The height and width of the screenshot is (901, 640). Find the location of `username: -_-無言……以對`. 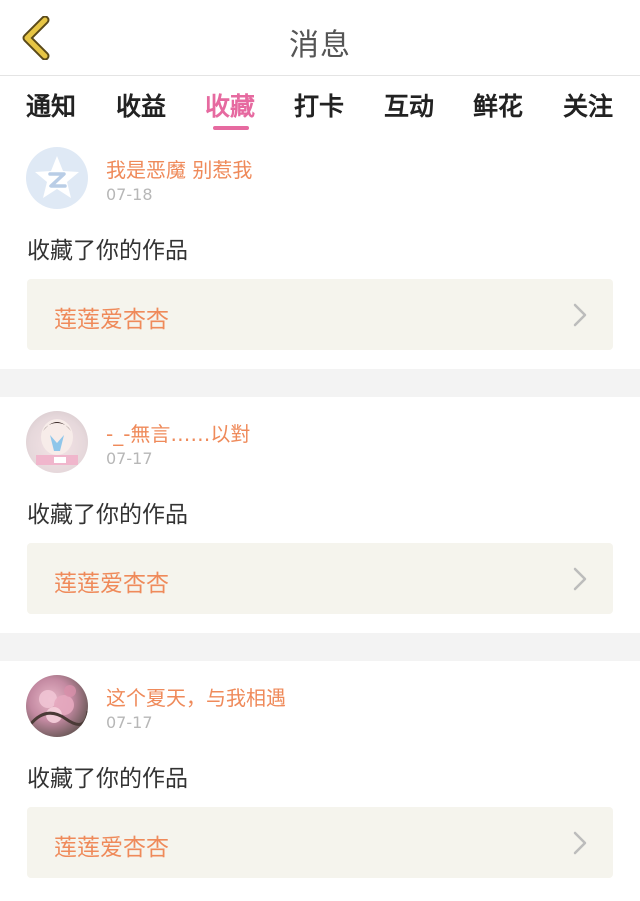

username: -_-無言……以對 is located at coordinates (178, 432).